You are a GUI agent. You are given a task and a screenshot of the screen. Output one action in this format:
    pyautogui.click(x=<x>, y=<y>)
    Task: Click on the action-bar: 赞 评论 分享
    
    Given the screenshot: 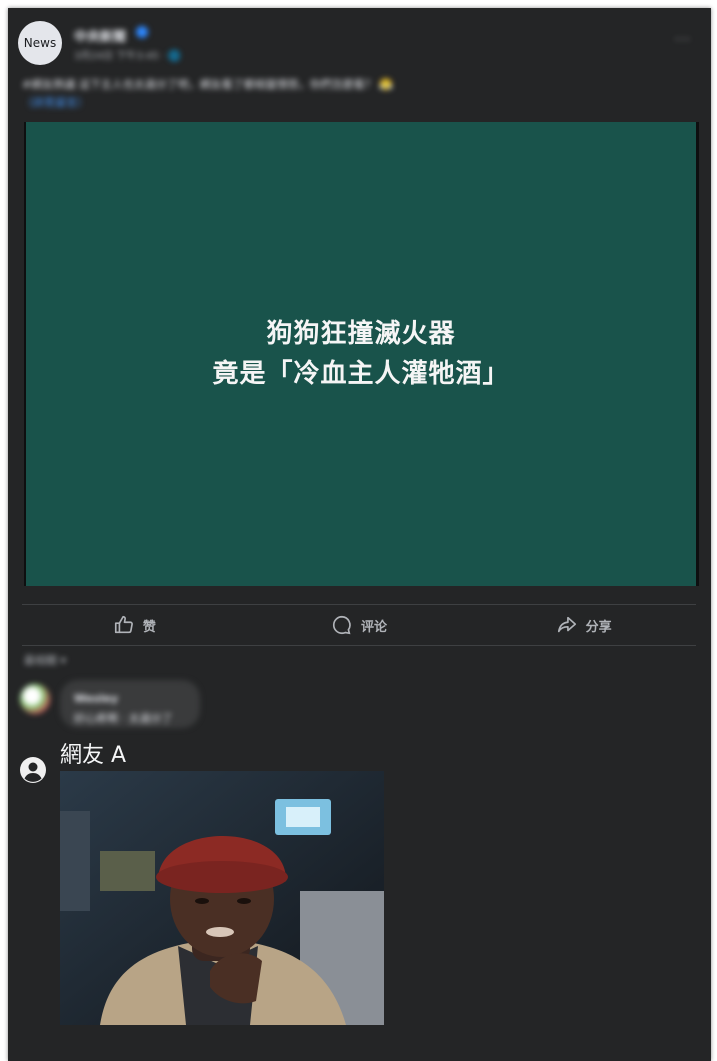 What is the action you would take?
    pyautogui.click(x=359, y=625)
    